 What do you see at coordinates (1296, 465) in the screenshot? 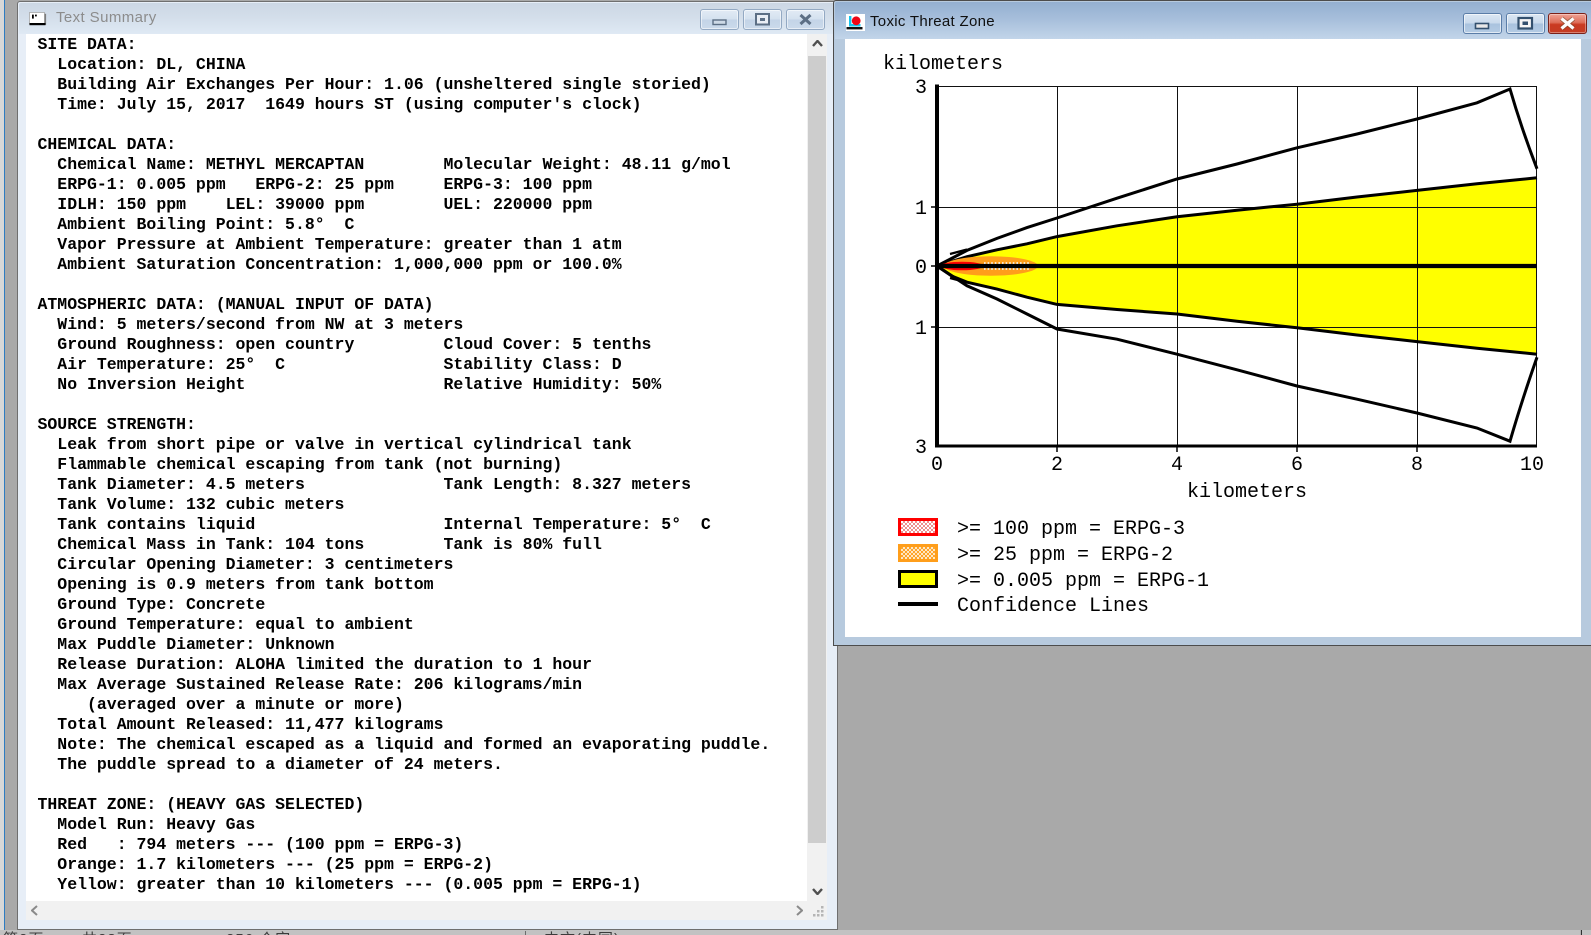
I see `svg-text: 6` at bounding box center [1296, 465].